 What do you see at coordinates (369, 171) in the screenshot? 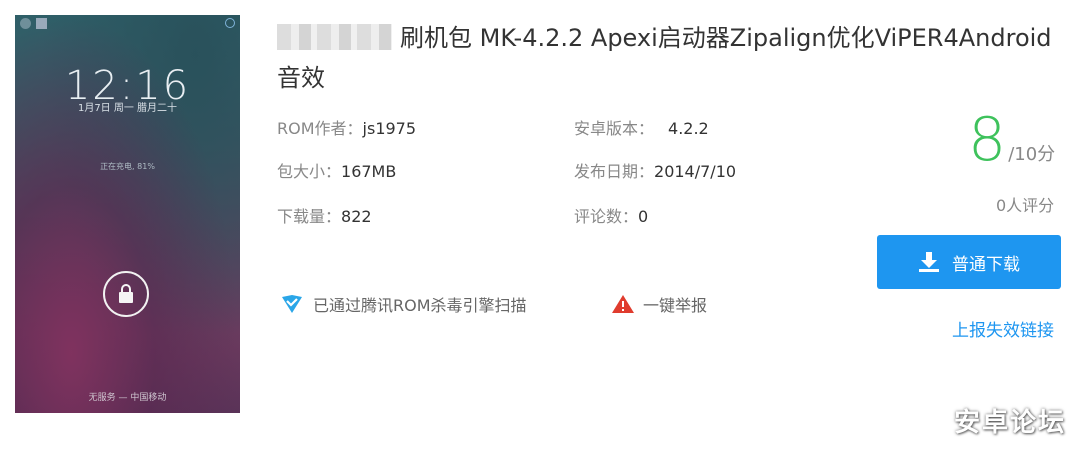
I see `size-value: 167MB` at bounding box center [369, 171].